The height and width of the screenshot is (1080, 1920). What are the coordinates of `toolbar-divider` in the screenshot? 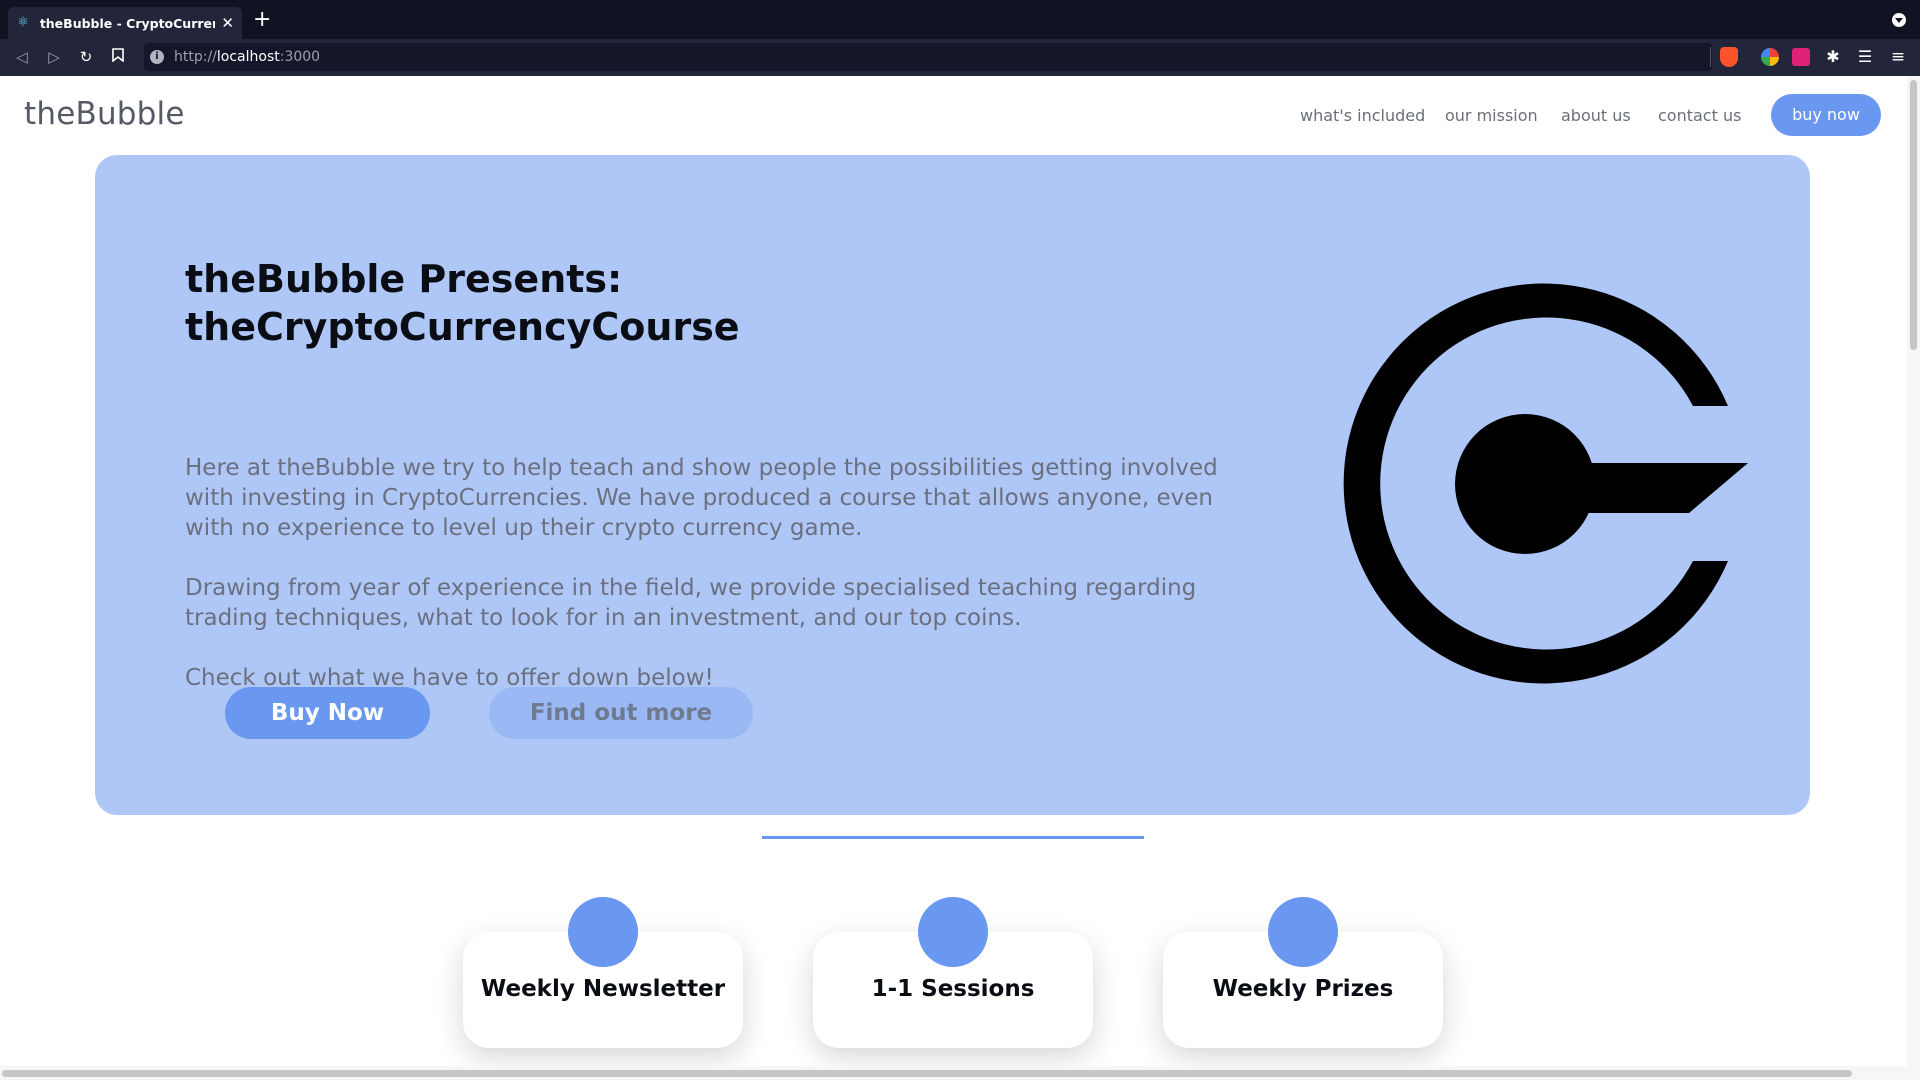 It's located at (1710, 57).